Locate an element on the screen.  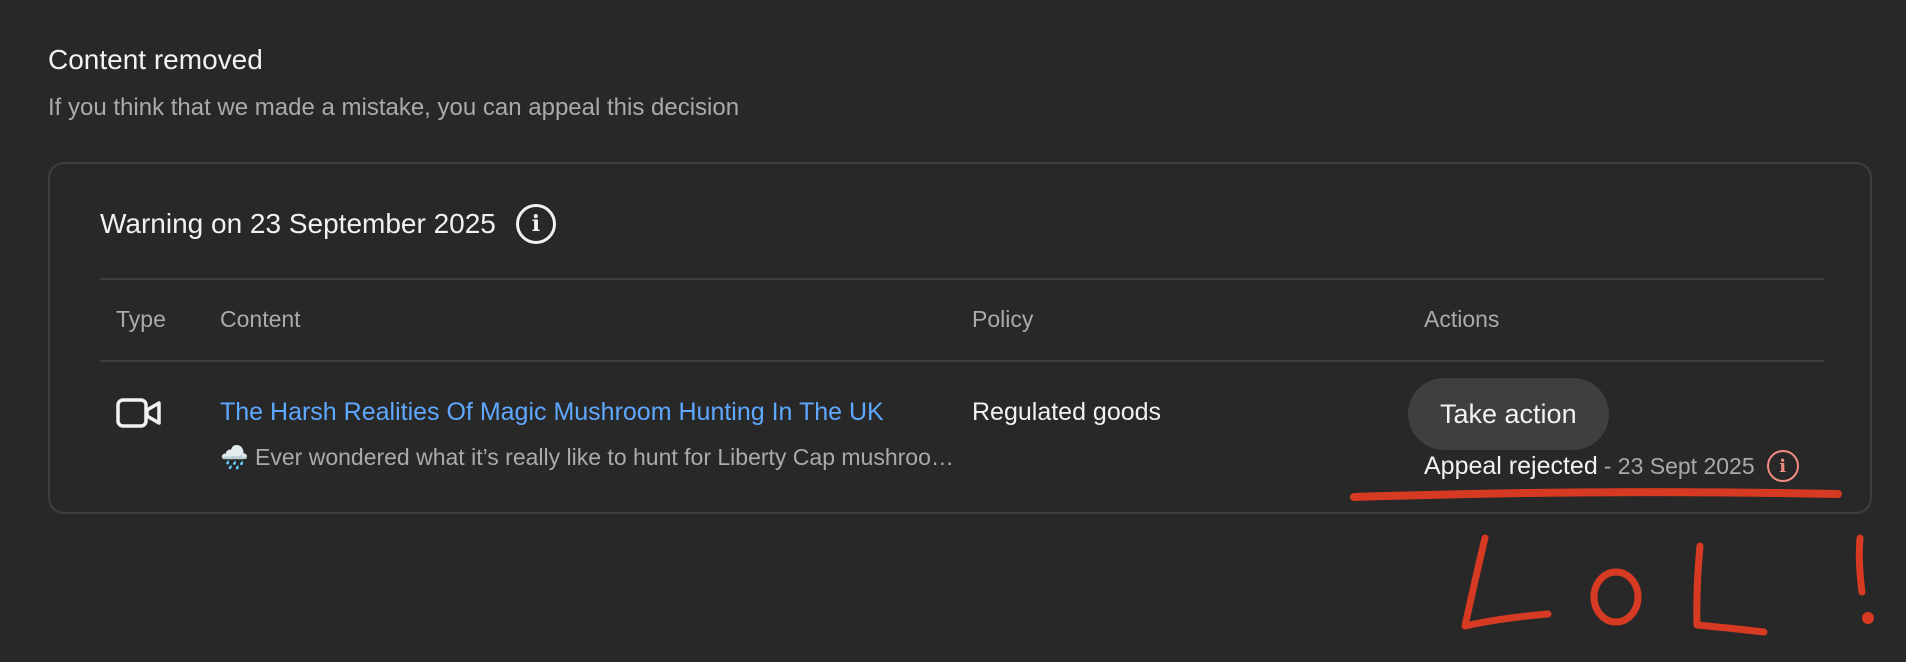
annotation-exclamation-dot is located at coordinates (1868, 618).